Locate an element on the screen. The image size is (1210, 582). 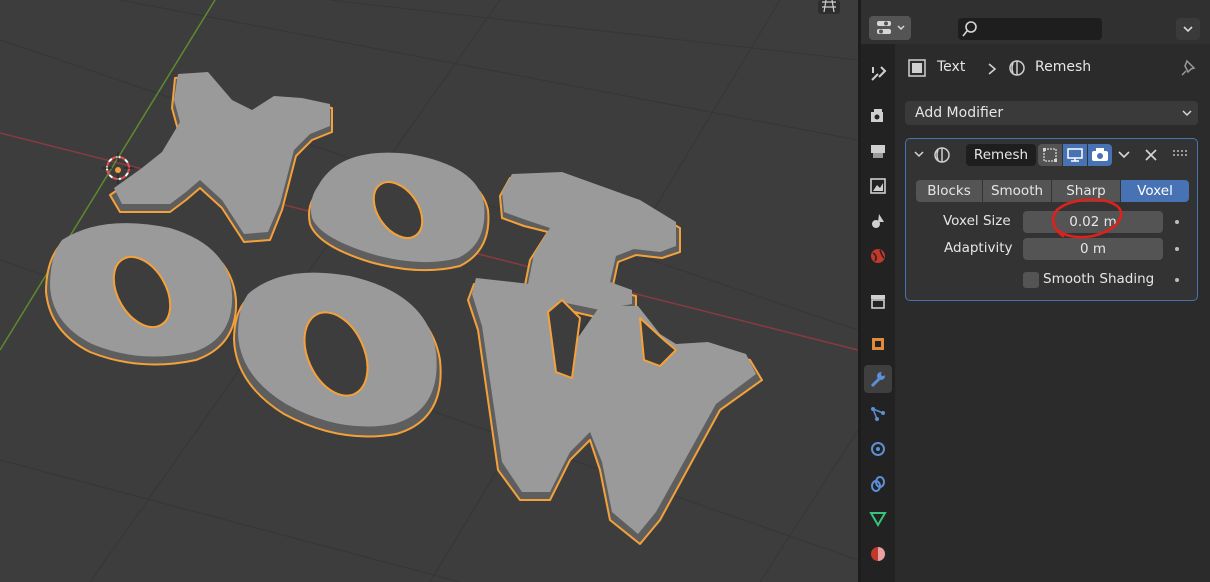
modifier-name: Remesh is located at coordinates (1001, 155).